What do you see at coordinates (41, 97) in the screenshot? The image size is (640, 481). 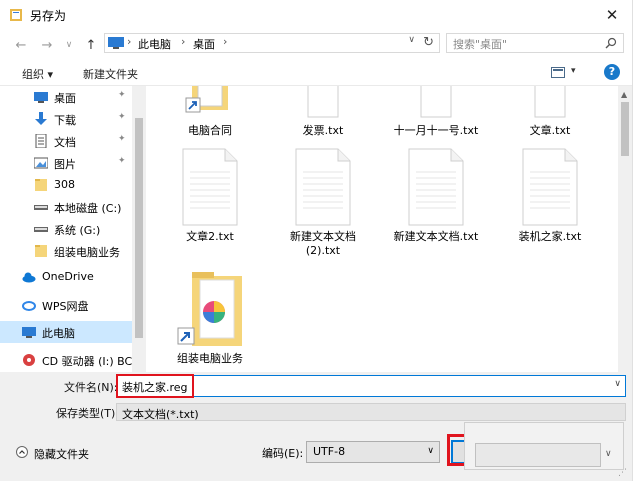 I see `desktop-icon` at bounding box center [41, 97].